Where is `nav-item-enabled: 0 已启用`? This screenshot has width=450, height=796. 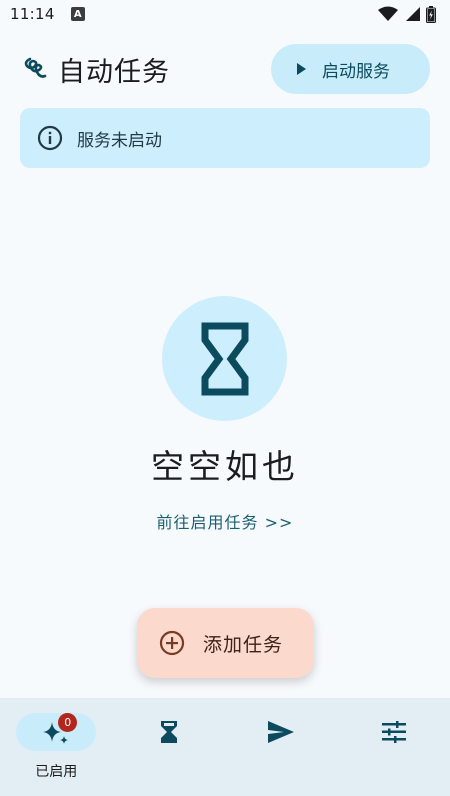
nav-item-enabled: 0 已启用 is located at coordinates (56, 747).